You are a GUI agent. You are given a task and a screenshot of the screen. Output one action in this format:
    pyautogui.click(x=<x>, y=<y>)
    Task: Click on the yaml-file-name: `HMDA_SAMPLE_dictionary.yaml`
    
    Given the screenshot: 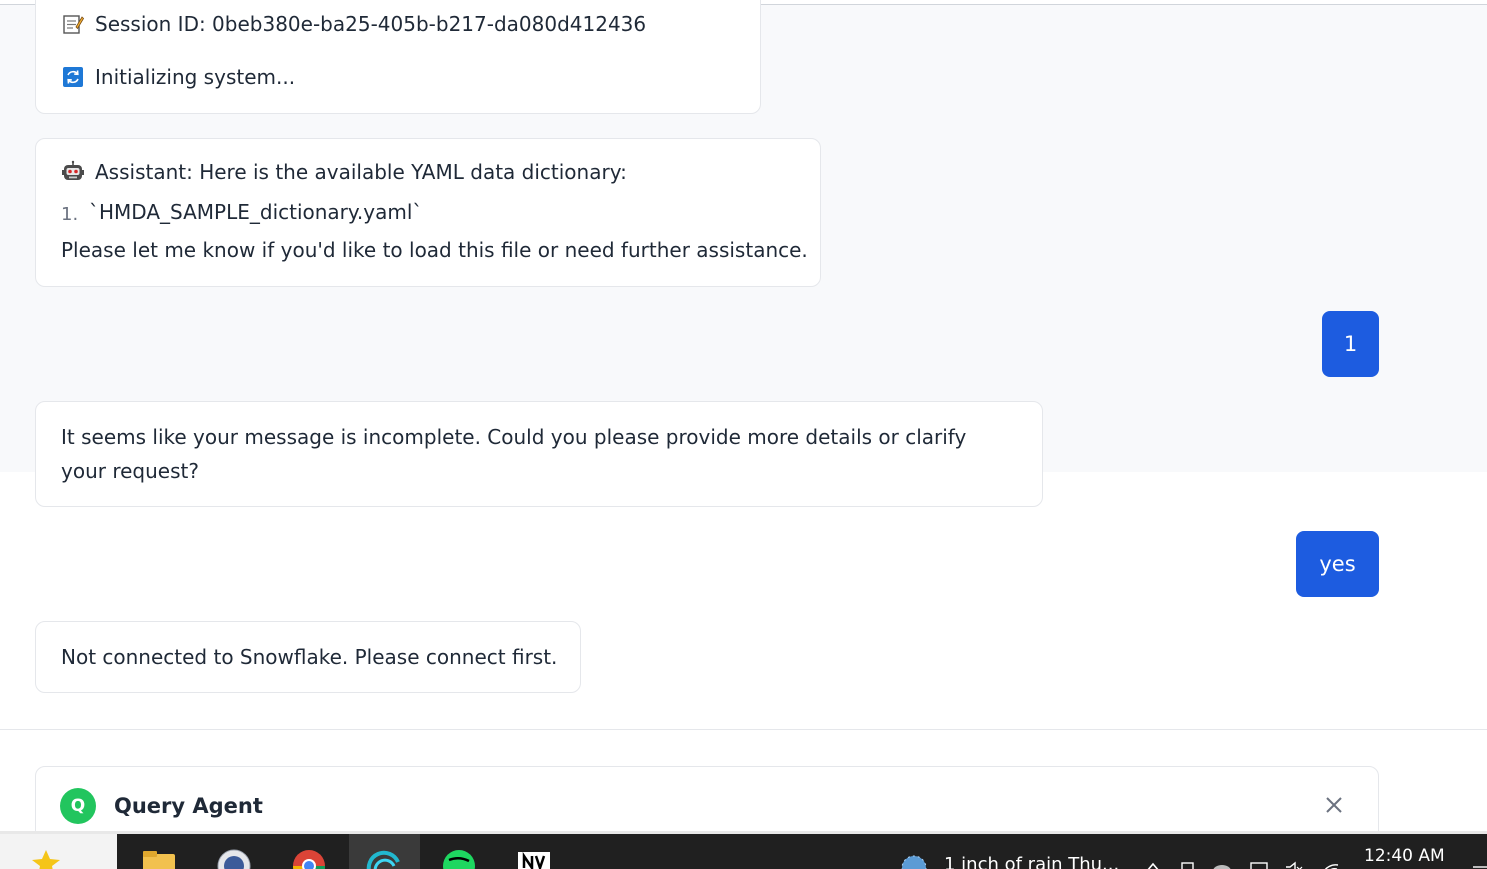 What is the action you would take?
    pyautogui.click(x=256, y=212)
    